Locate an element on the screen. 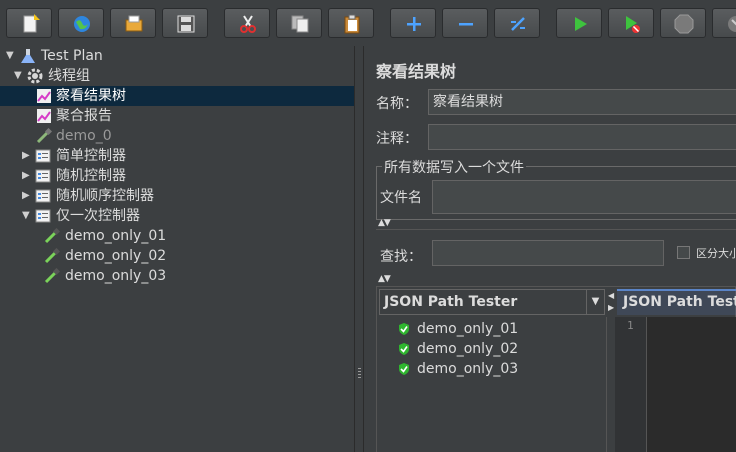 The width and height of the screenshot is (736, 452). list-item-label: demo_only_03 is located at coordinates (468, 369).